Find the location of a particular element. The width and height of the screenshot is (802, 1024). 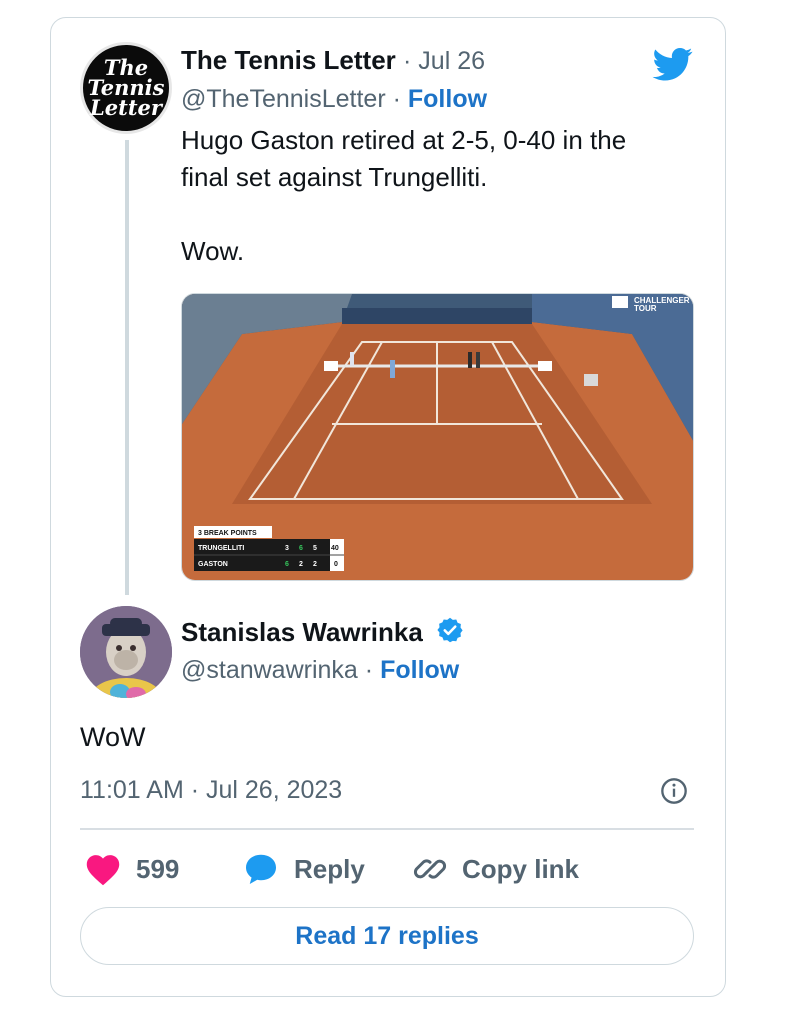

scoreboard-points: 0 is located at coordinates (336, 564).